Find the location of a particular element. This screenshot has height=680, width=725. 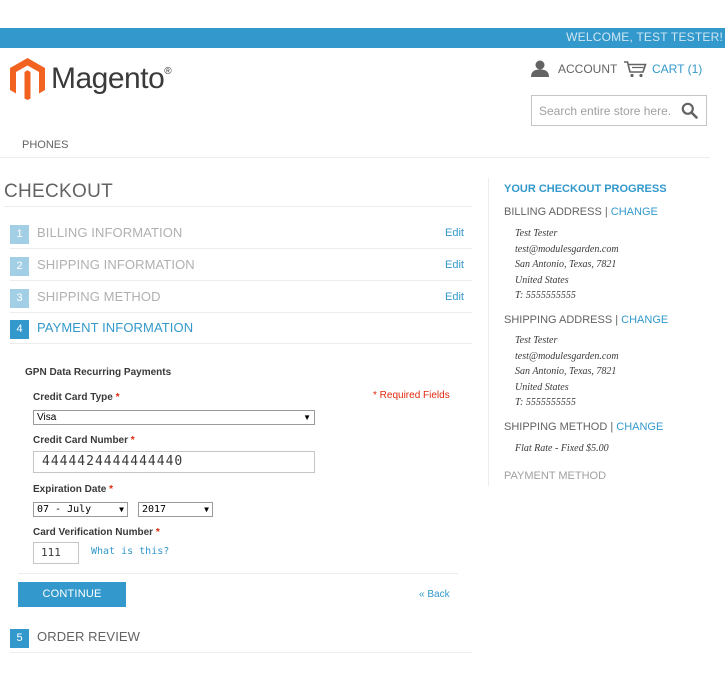

step-shipping-method: 3 SHIPPING METHOD Edit is located at coordinates (241, 298).